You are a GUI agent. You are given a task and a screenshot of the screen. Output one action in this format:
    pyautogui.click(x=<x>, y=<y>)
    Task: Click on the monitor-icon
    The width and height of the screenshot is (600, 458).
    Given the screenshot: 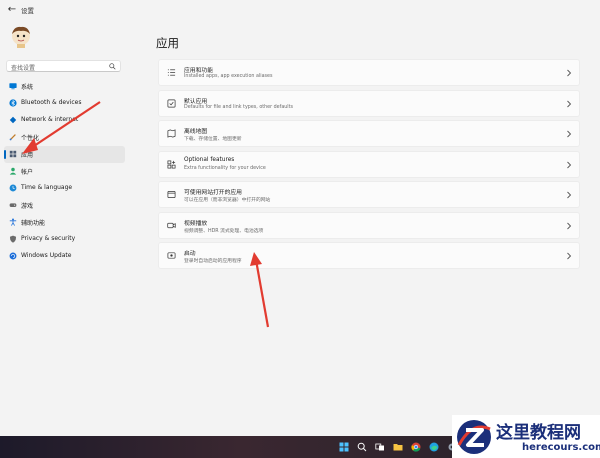 What is the action you would take?
    pyautogui.click(x=13, y=86)
    